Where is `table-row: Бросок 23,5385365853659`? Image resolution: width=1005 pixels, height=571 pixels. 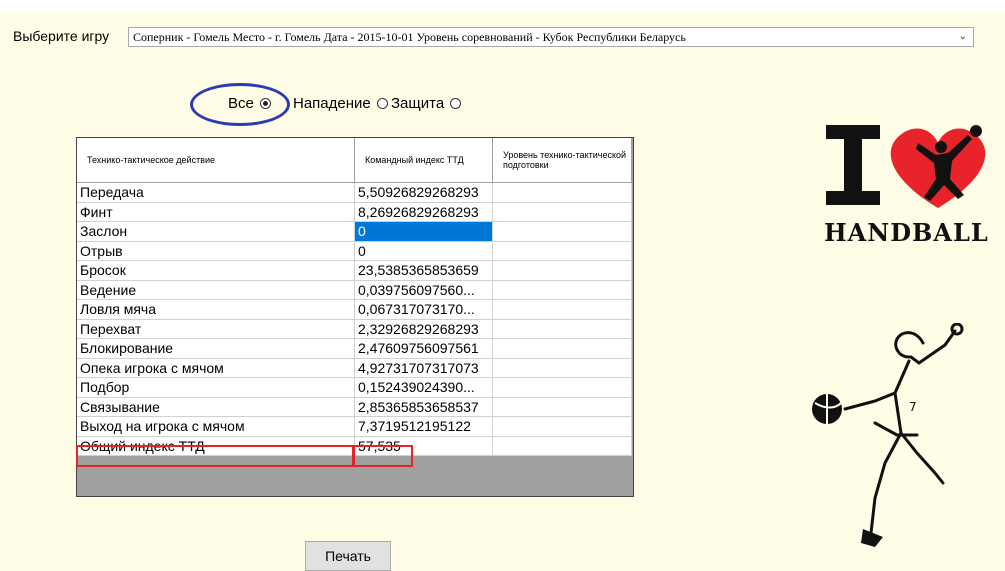 table-row: Бросок 23,5385365853659 is located at coordinates (354, 271).